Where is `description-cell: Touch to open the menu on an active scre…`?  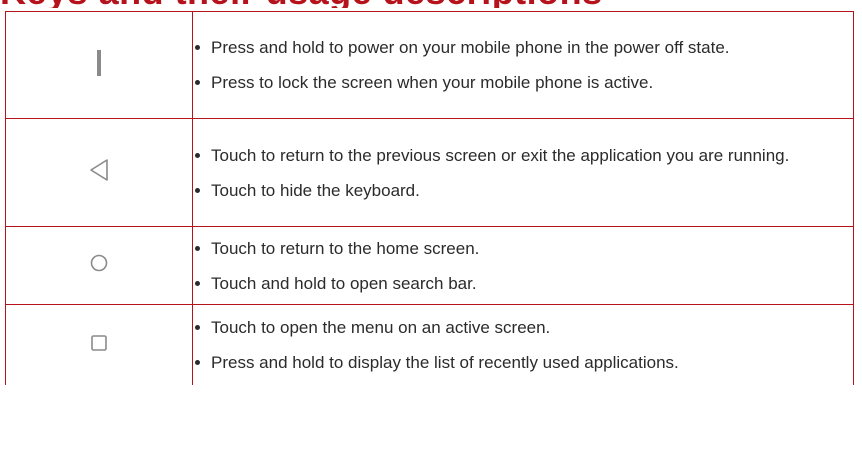
description-cell: Touch to open the menu on an active scre… is located at coordinates (523, 344).